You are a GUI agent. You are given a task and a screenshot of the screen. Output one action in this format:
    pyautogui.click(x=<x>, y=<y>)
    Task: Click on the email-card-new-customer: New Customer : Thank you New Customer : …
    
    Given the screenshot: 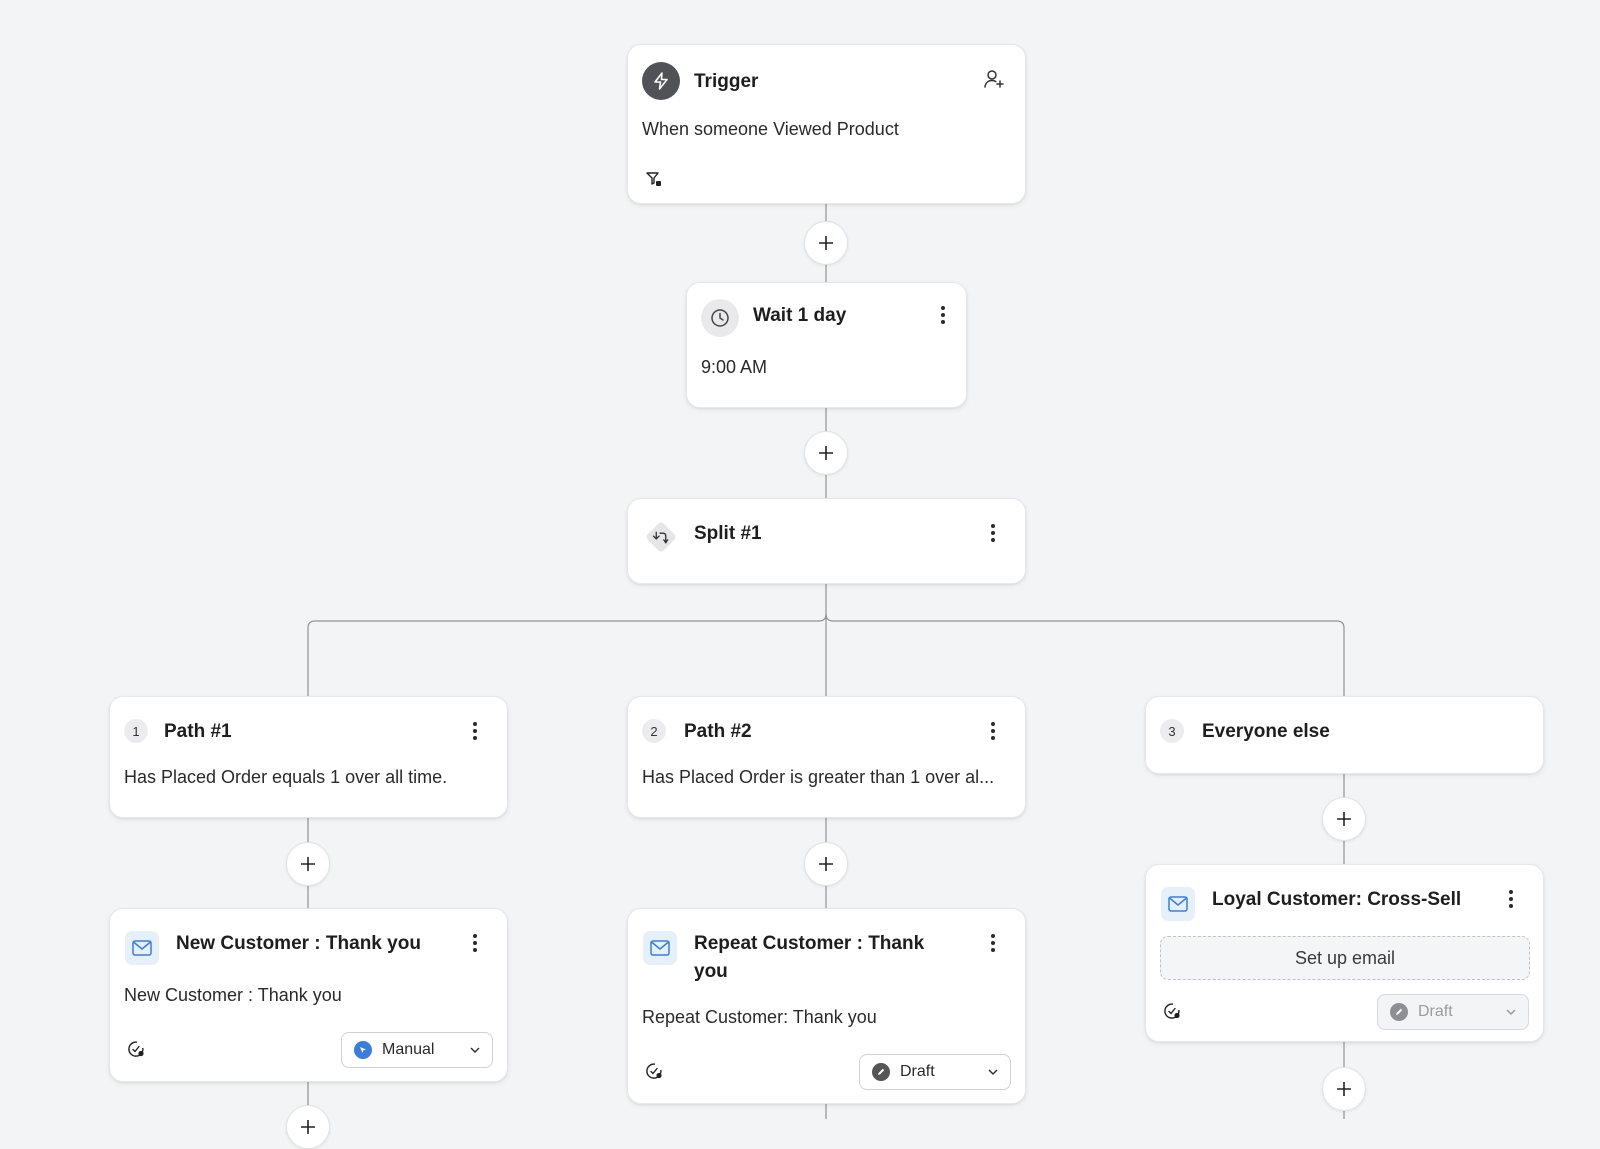 What is the action you would take?
    pyautogui.click(x=308, y=995)
    